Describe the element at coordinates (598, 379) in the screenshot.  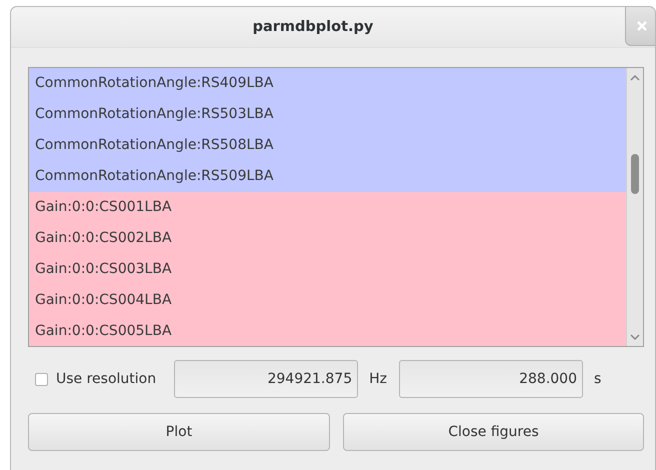
I see `unit-label: s` at that location.